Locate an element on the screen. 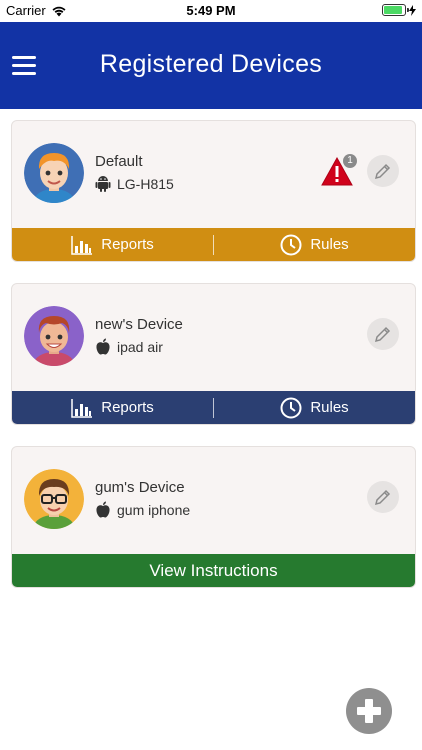 This screenshot has height=750, width=422. android-icon is located at coordinates (103, 184).